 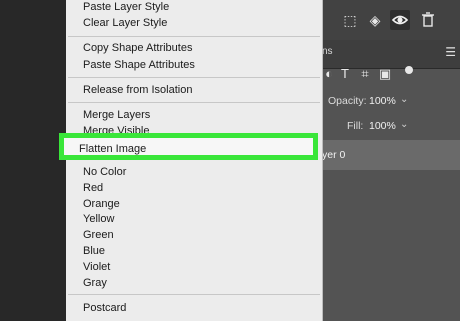 What do you see at coordinates (347, 101) in the screenshot?
I see `opacity-label: Opacity:` at bounding box center [347, 101].